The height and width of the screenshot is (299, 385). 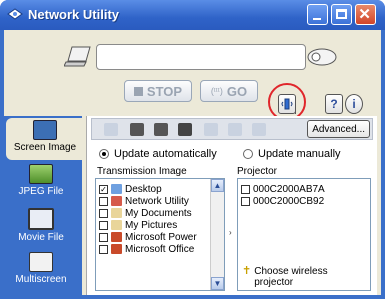 I want to click on stop-icon, so click(x=138, y=91).